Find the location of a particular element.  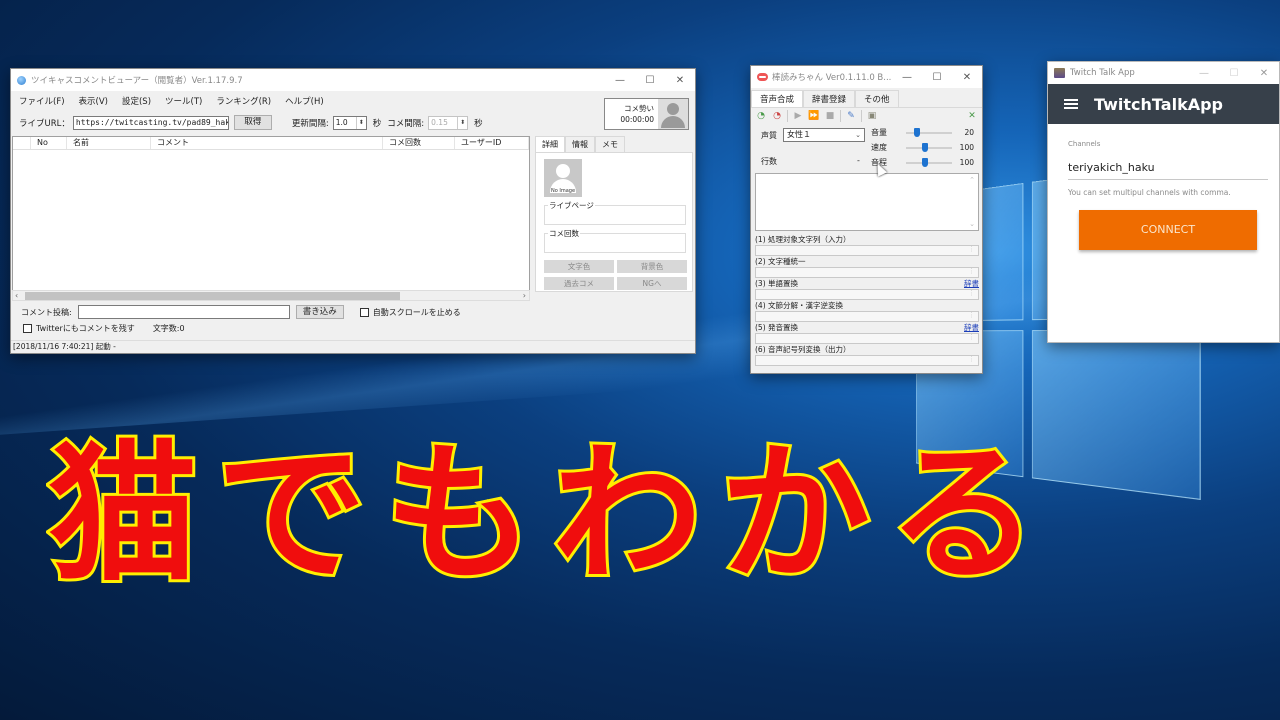

user-avatar-icon is located at coordinates (673, 114).